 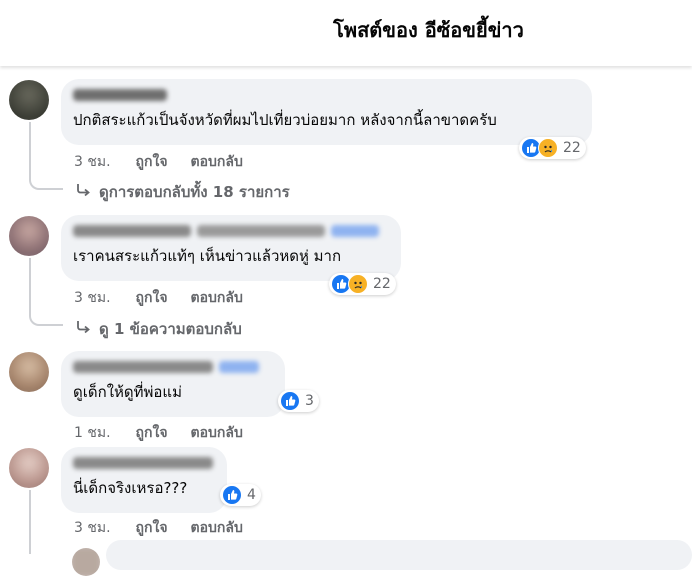 What do you see at coordinates (130, 488) in the screenshot?
I see `comment-text: นี่เด็กจริงเหรอ???` at bounding box center [130, 488].